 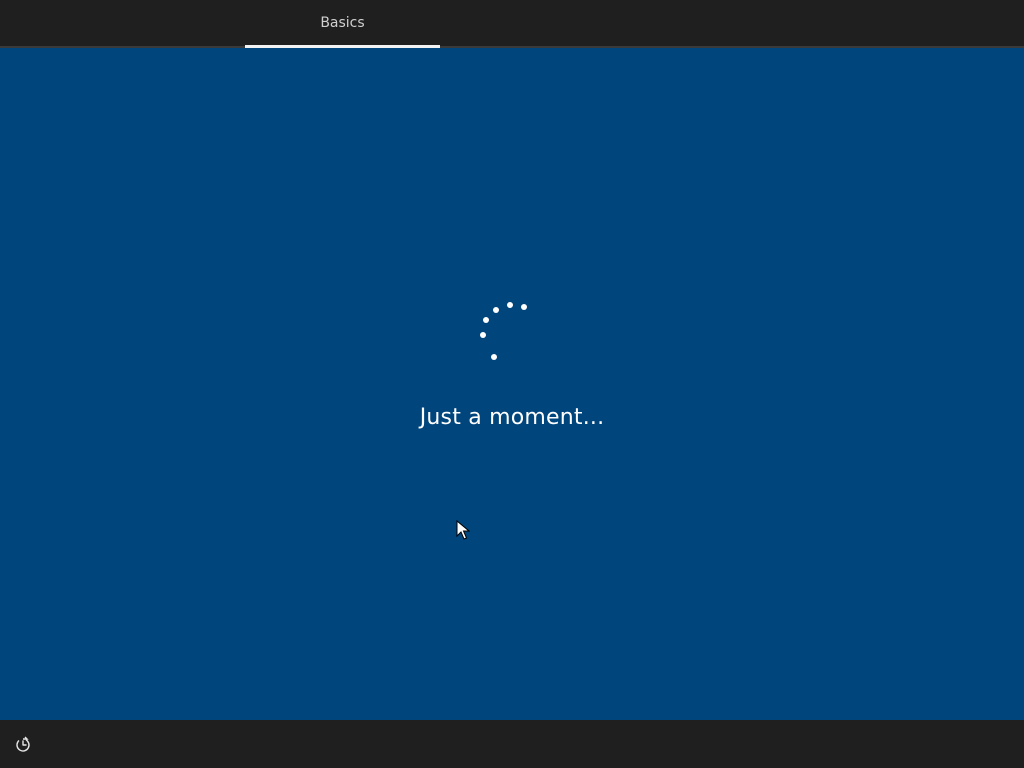 What do you see at coordinates (512, 24) in the screenshot?
I see `top-bar: Basics` at bounding box center [512, 24].